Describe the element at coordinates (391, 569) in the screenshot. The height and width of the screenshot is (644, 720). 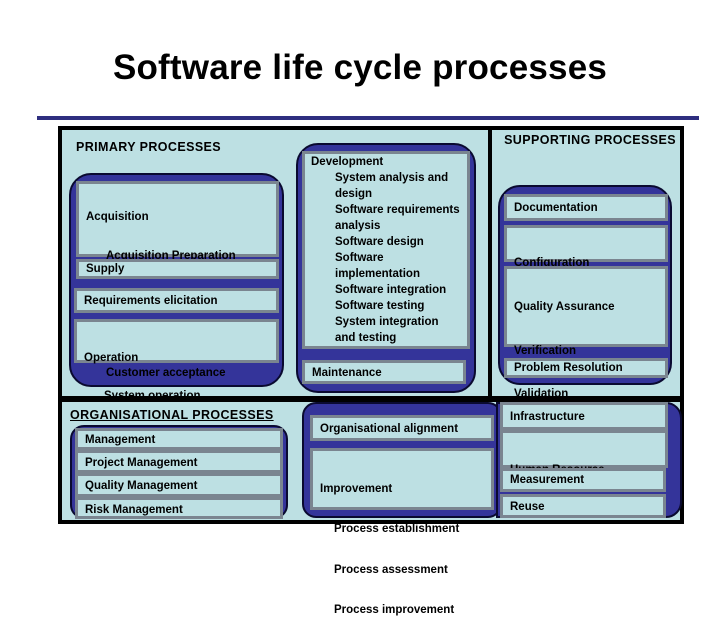
I see `improvement-item: Process assessment` at that location.